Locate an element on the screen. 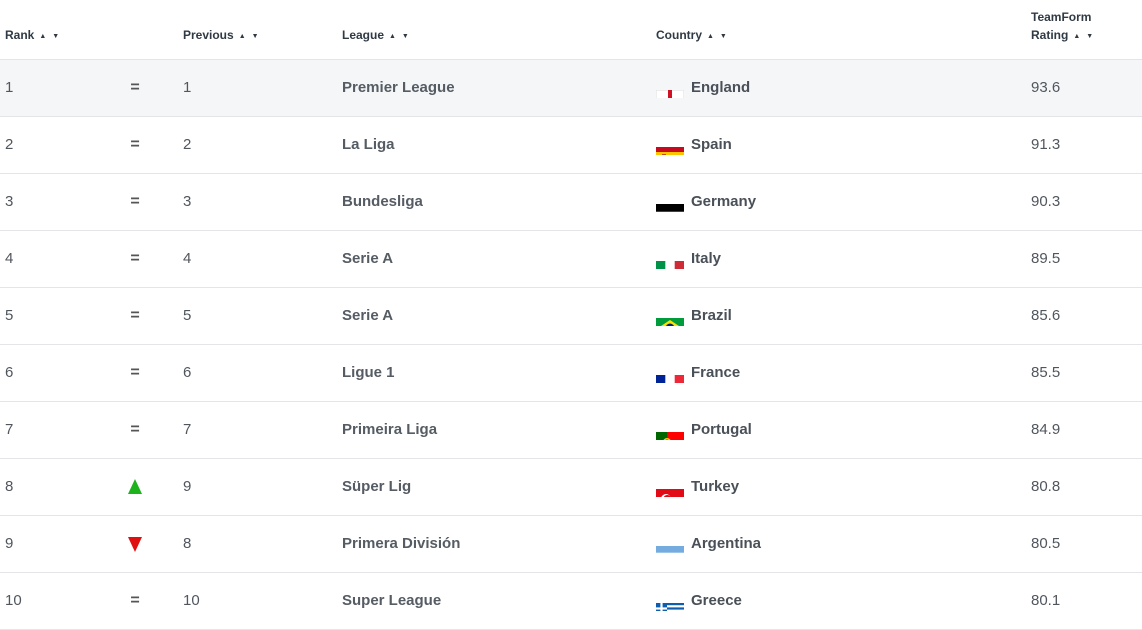 The height and width of the screenshot is (630, 1142). header-previous: Previous ▲ ▼ is located at coordinates (222, 36).